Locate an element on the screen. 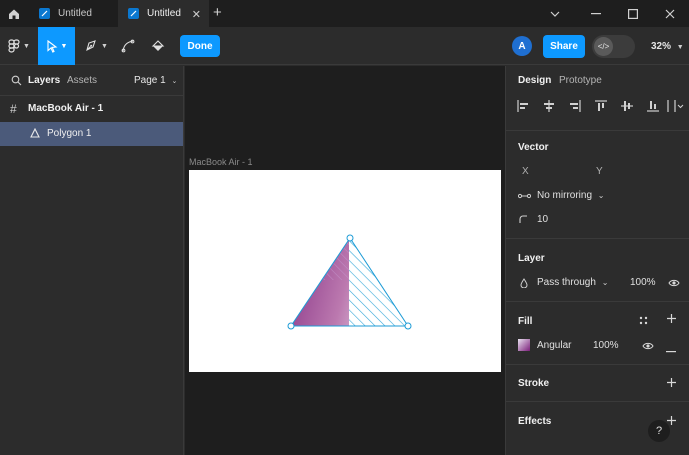 This screenshot has height=455, width=689. minimize-icon is located at coordinates (596, 13).